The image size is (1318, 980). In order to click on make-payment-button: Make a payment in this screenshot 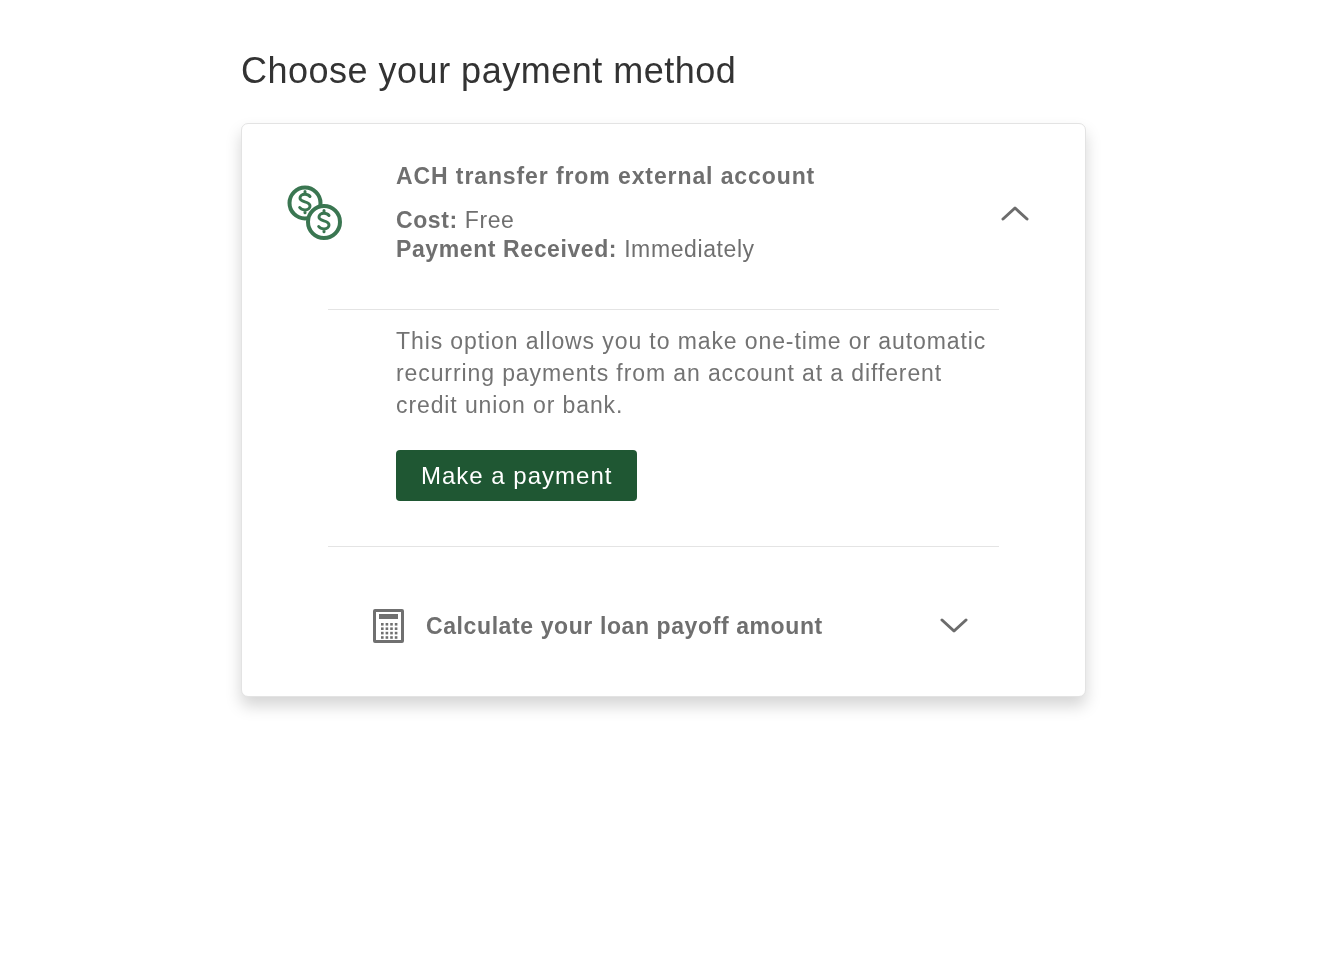, I will do `click(517, 475)`.